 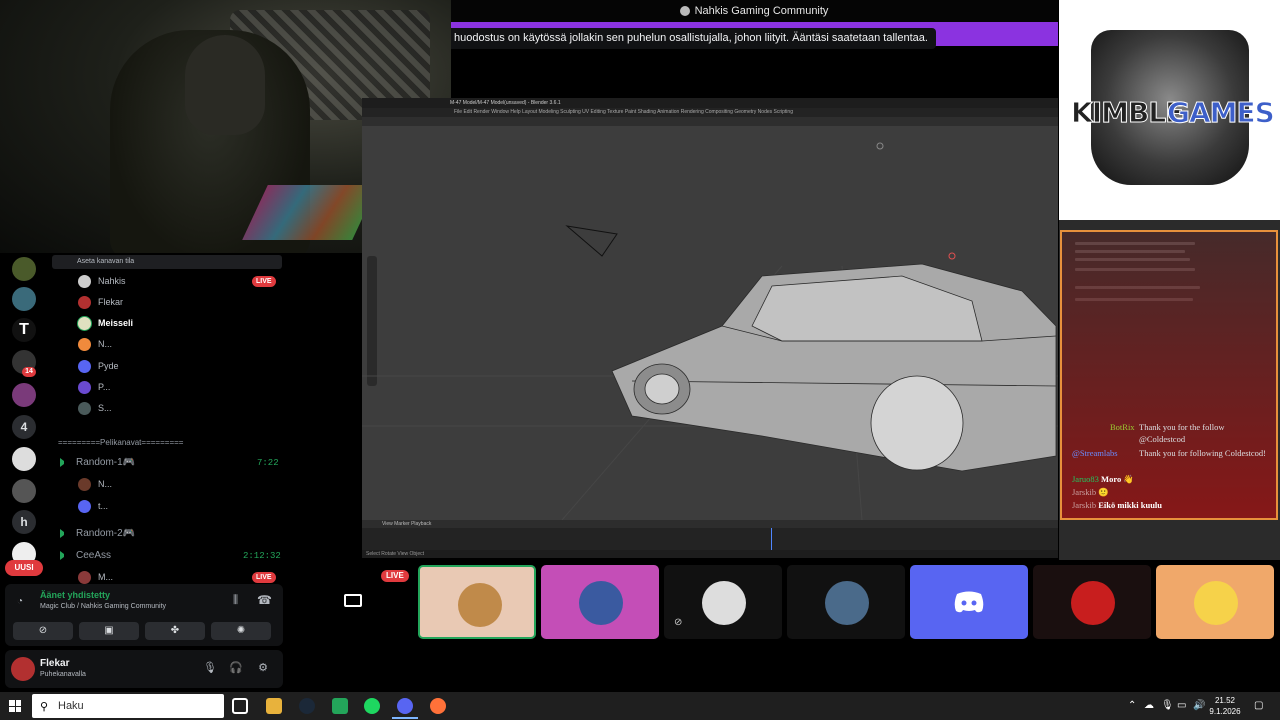 What do you see at coordinates (274, 706) in the screenshot?
I see `file-explorer-icon` at bounding box center [274, 706].